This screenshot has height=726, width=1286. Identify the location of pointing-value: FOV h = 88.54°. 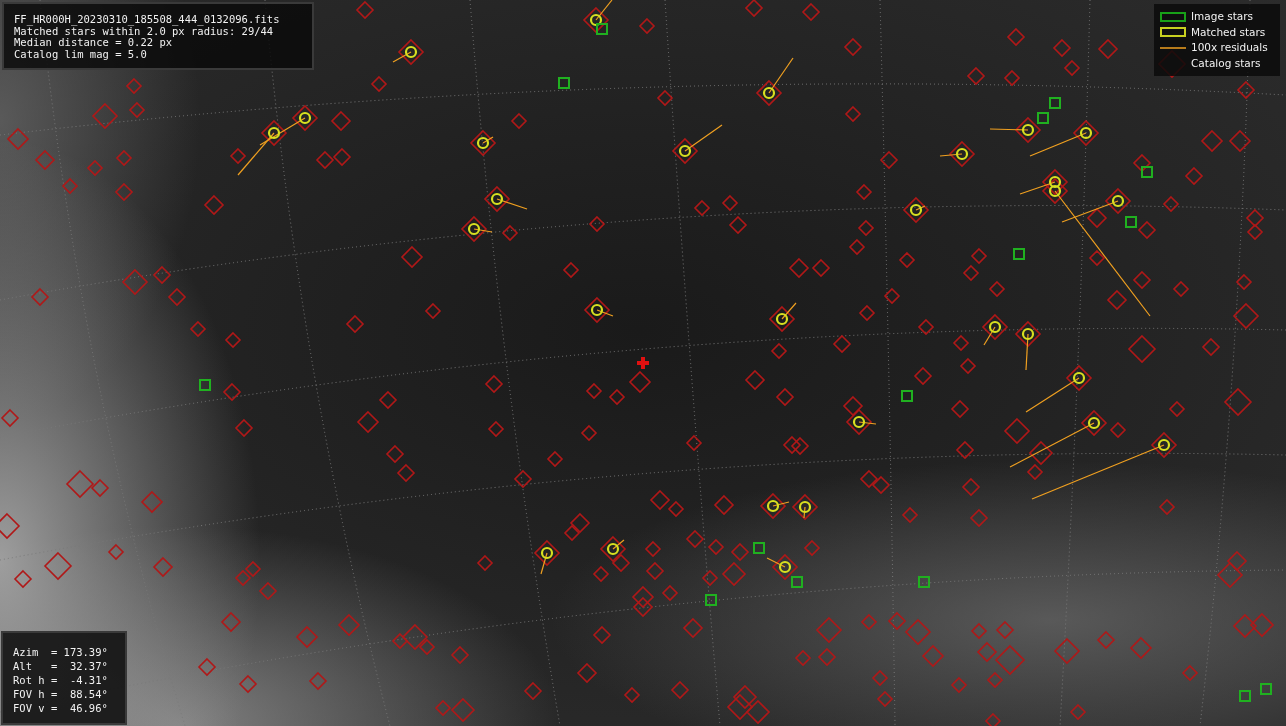
(61, 694).